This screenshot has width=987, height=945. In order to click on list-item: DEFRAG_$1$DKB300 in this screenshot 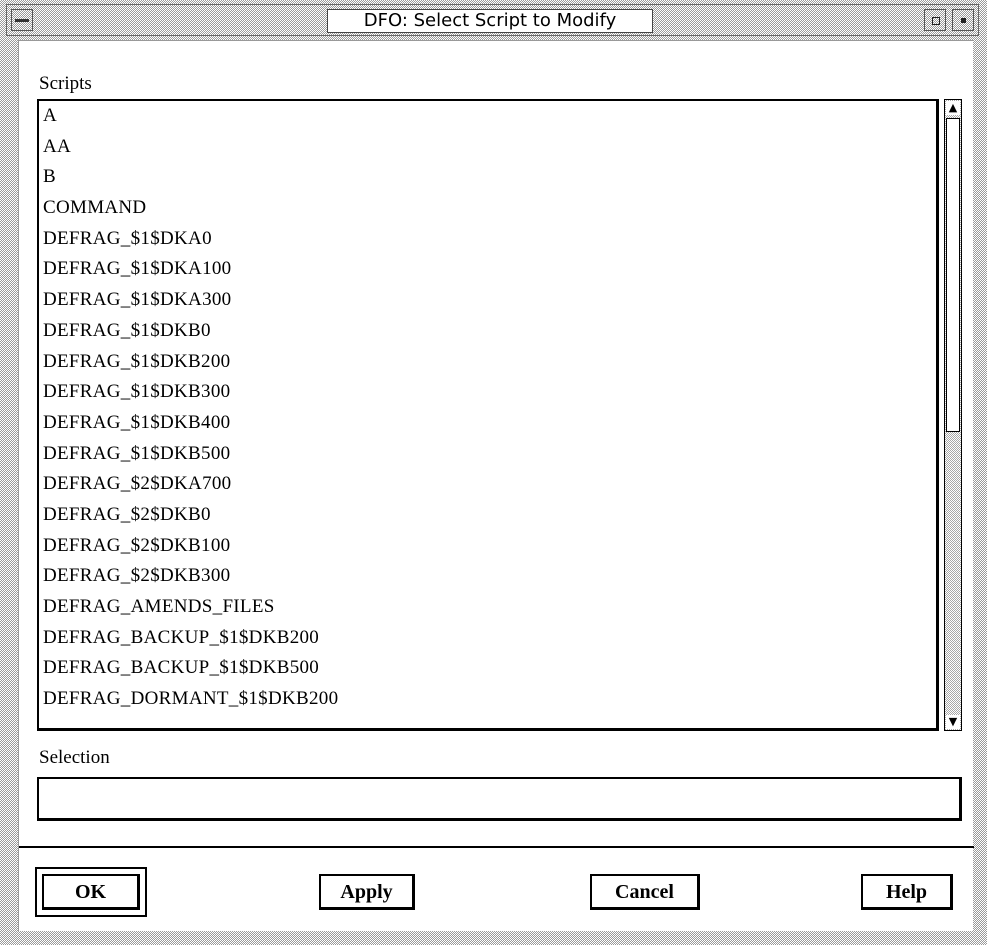, I will do `click(487, 392)`.